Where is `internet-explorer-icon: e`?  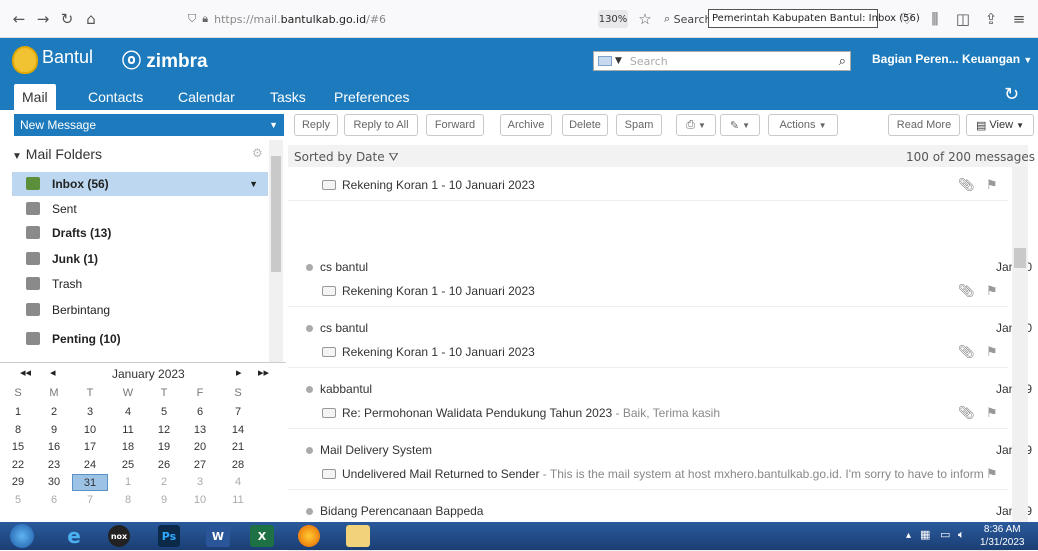 internet-explorer-icon: e is located at coordinates (74, 536).